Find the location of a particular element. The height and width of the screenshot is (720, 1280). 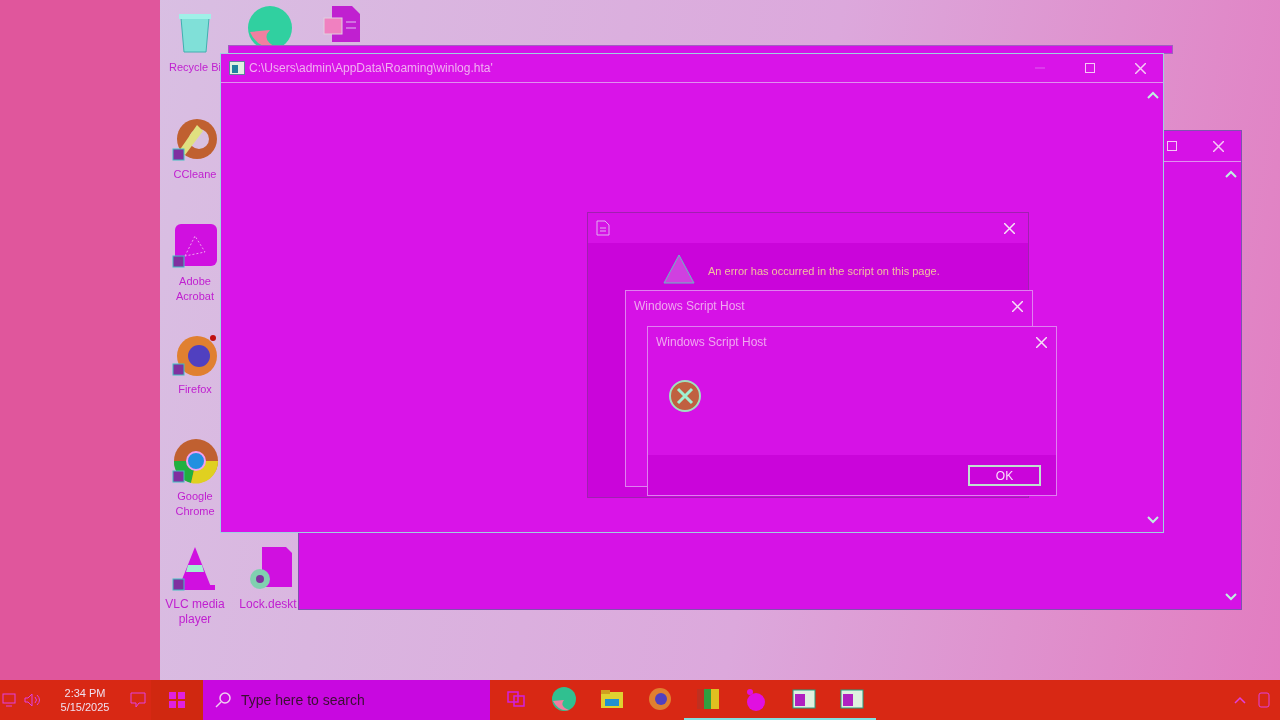

window-title: C:\Users\admin\AppData\Roaming\winlog.hta' is located at coordinates (371, 68).